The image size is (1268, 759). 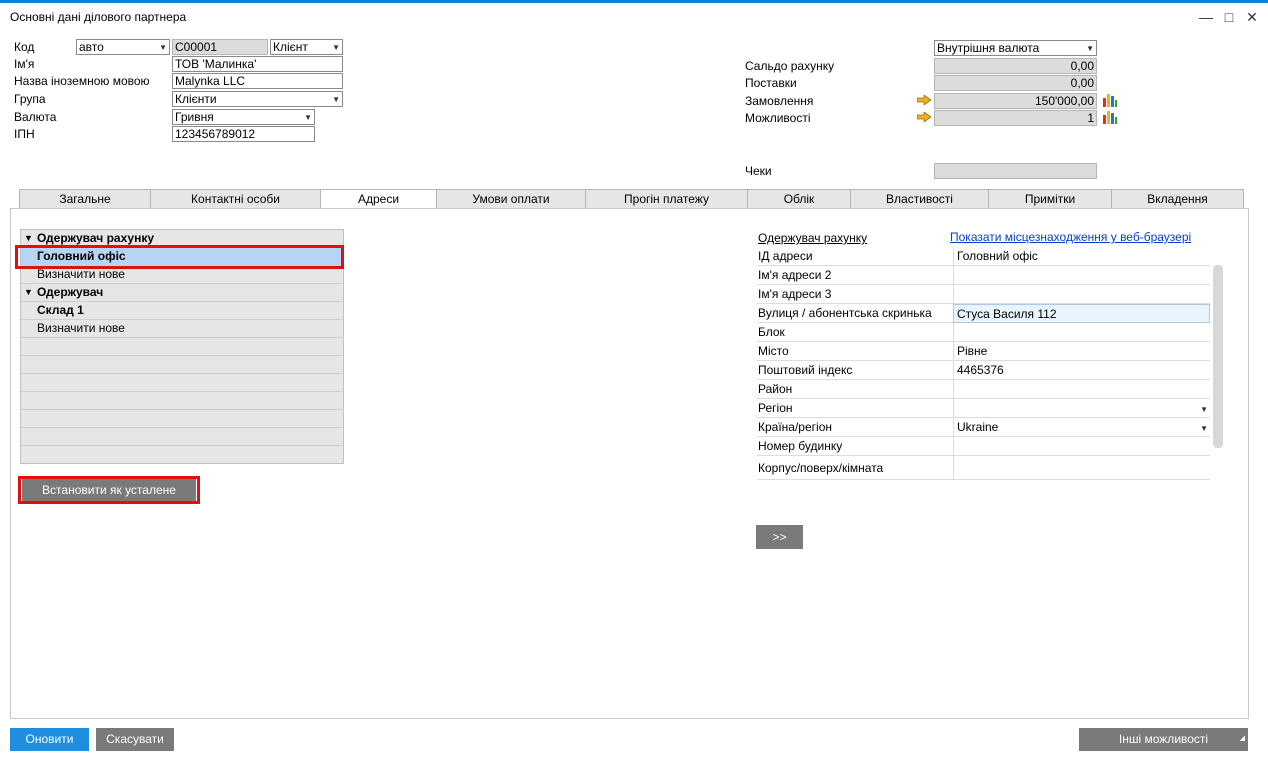 I want to click on field-label: Місто, so click(x=773, y=351).